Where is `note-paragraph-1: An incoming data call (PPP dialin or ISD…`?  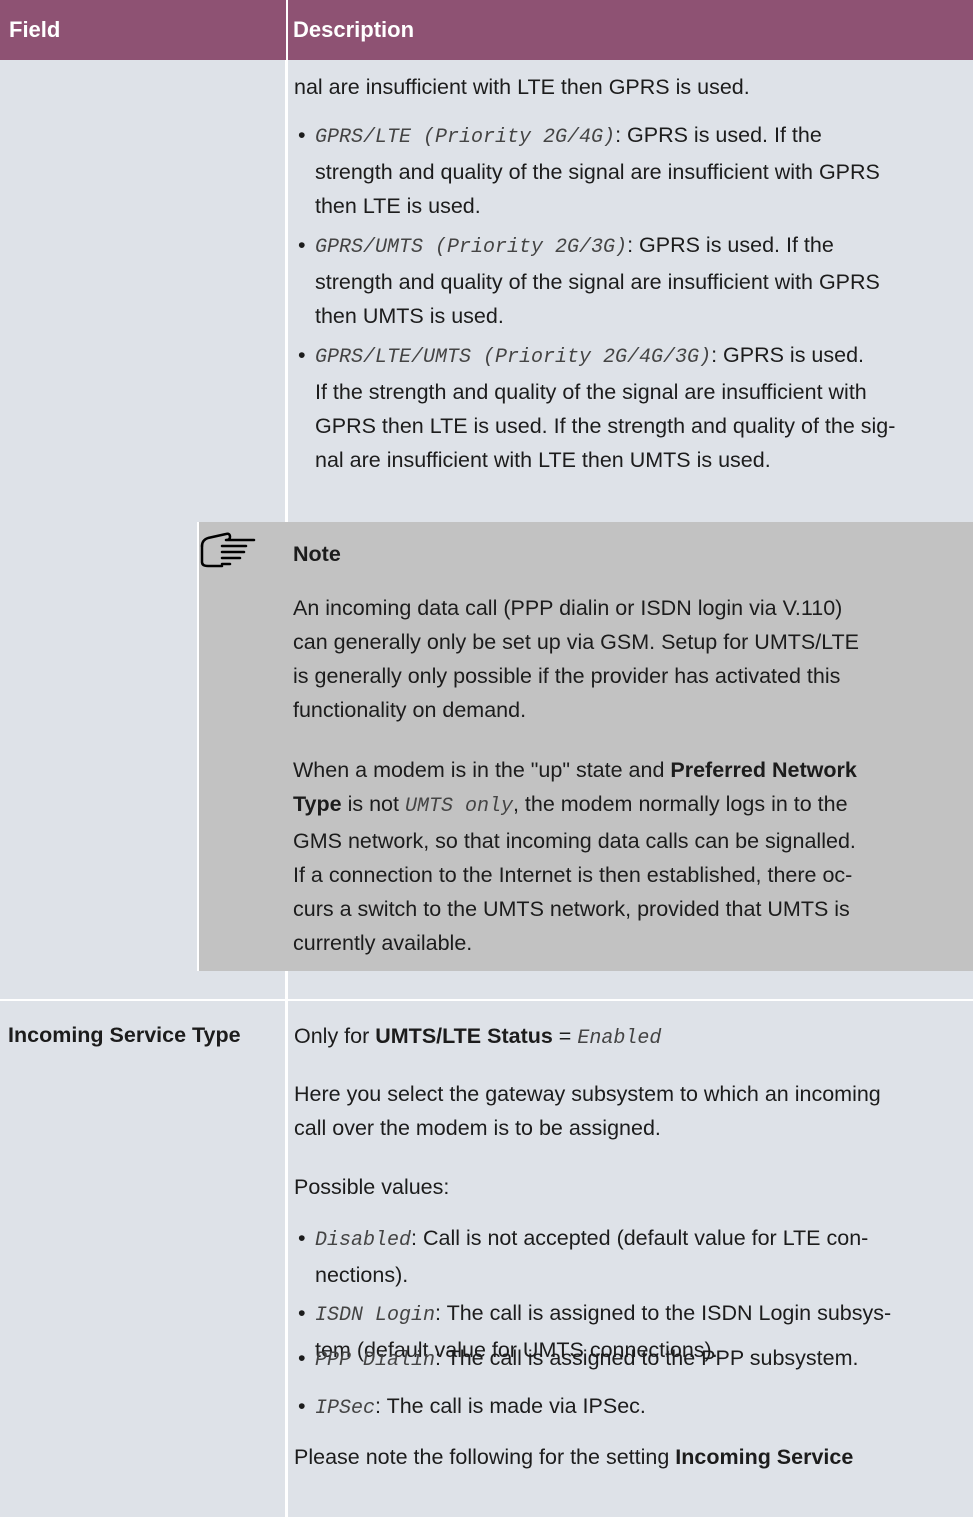 note-paragraph-1: An incoming data call (PPP dialin or ISD… is located at coordinates (576, 659).